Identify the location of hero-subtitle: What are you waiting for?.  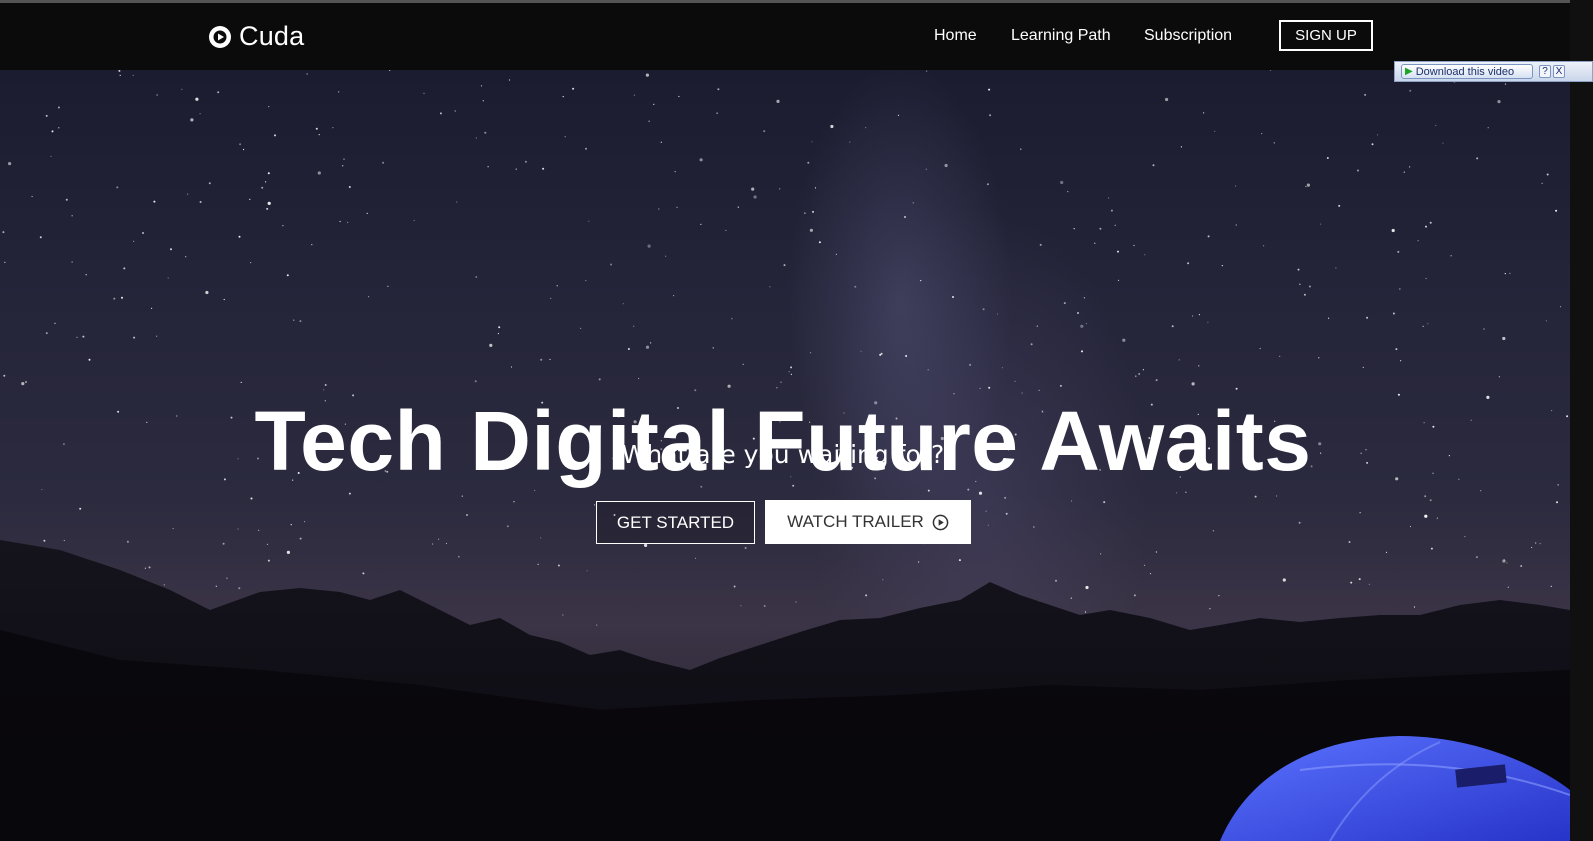
(783, 454).